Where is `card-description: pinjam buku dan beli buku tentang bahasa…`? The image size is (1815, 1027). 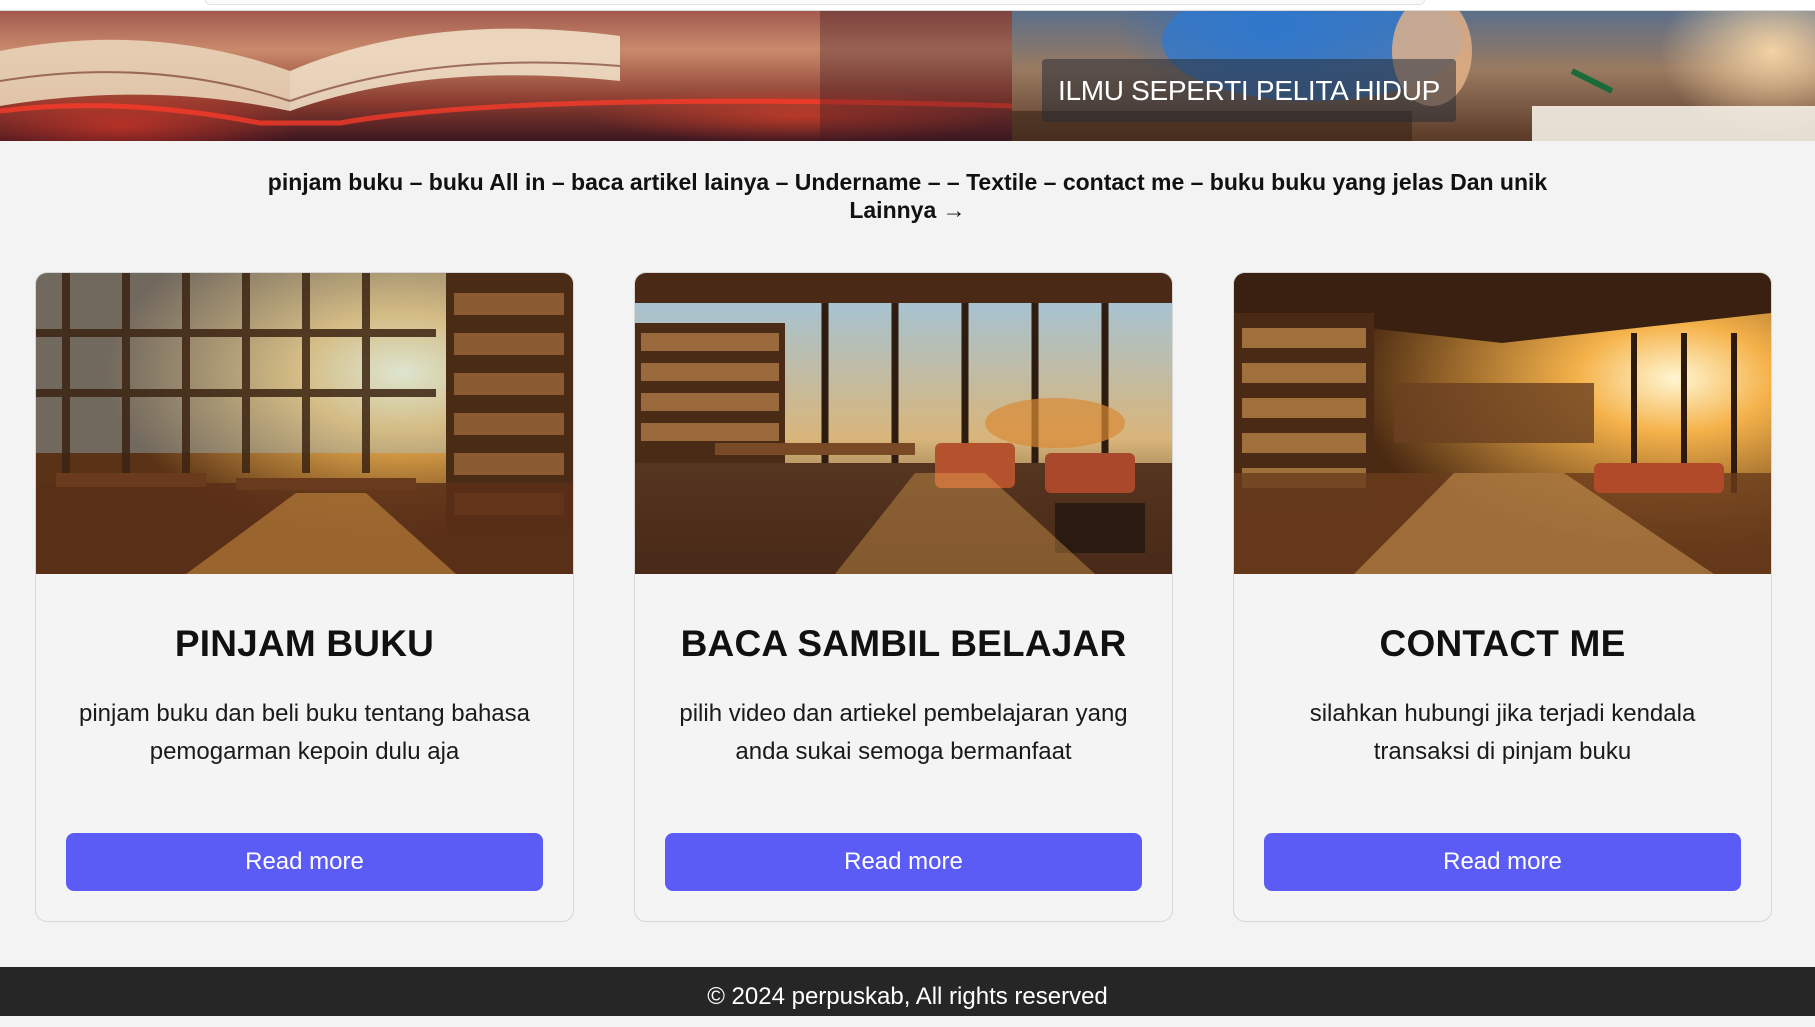
card-description: pinjam buku dan beli buku tentang bahasa… is located at coordinates (304, 732).